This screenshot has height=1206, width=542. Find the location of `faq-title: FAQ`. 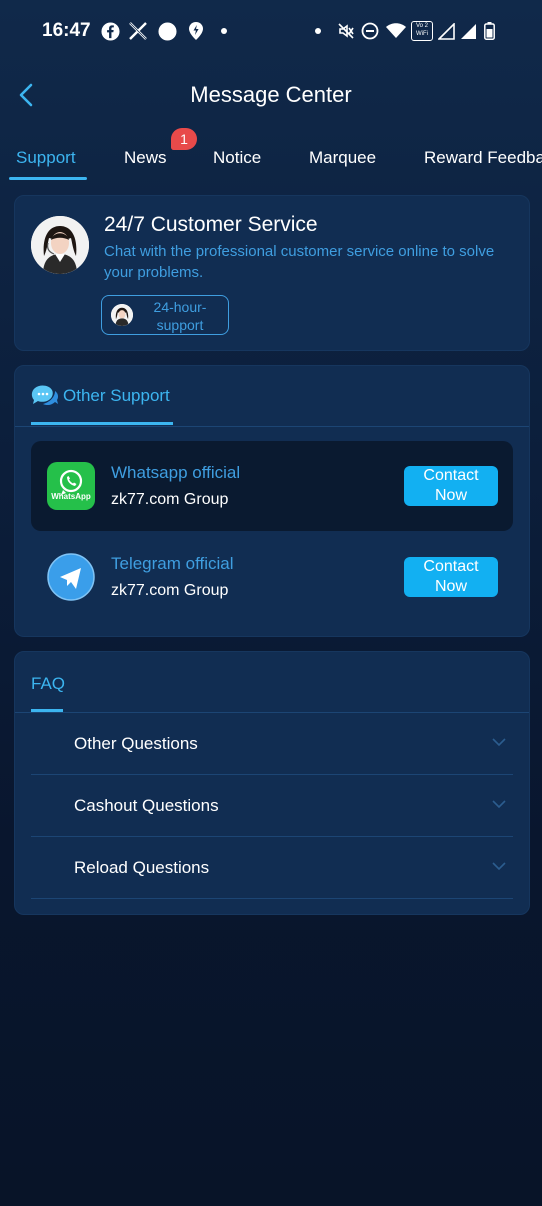

faq-title: FAQ is located at coordinates (48, 683).